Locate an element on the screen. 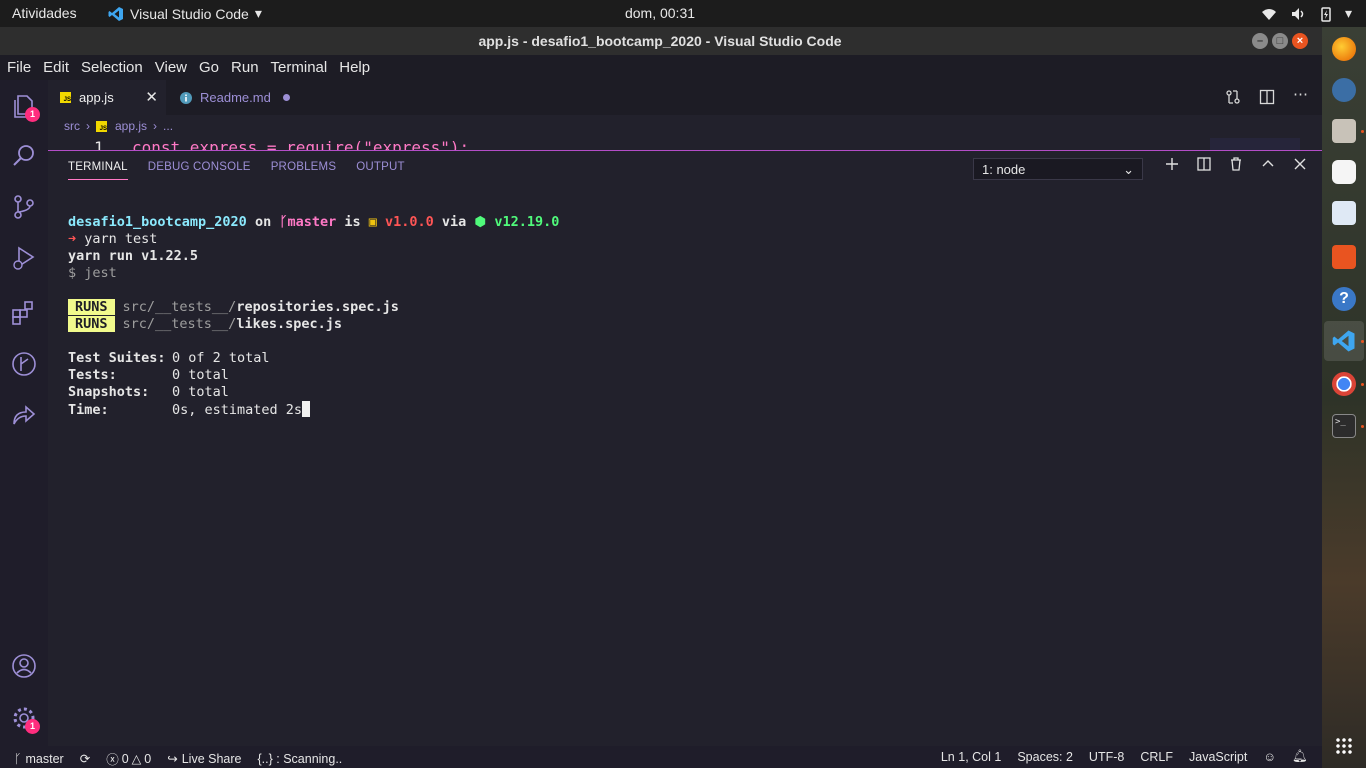 This screenshot has height=768, width=1366. feedback-icon: ☺ is located at coordinates (1269, 757).